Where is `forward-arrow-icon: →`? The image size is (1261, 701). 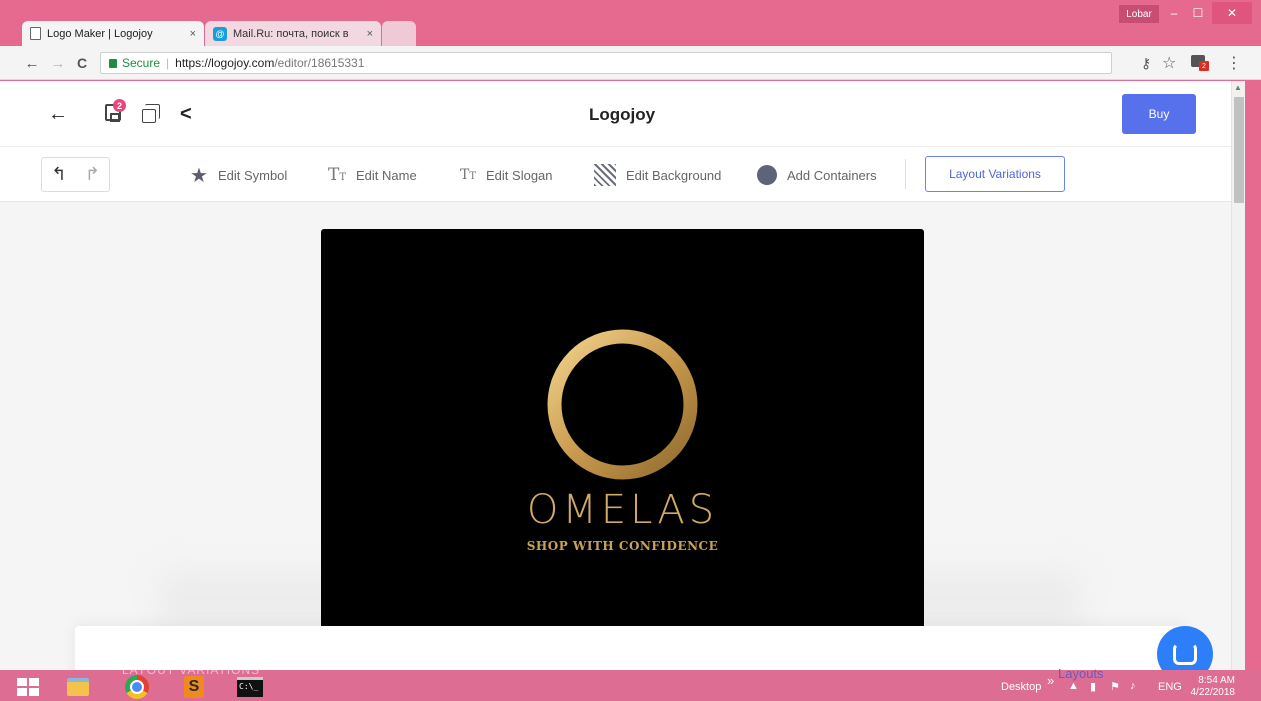
forward-arrow-icon: → is located at coordinates (58, 63).